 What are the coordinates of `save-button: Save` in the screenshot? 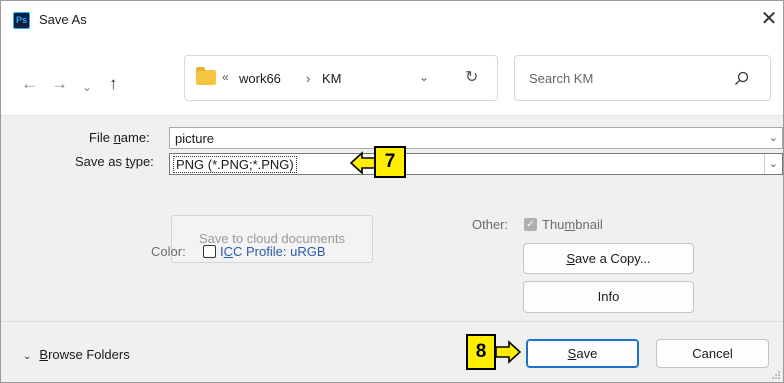 It's located at (582, 353).